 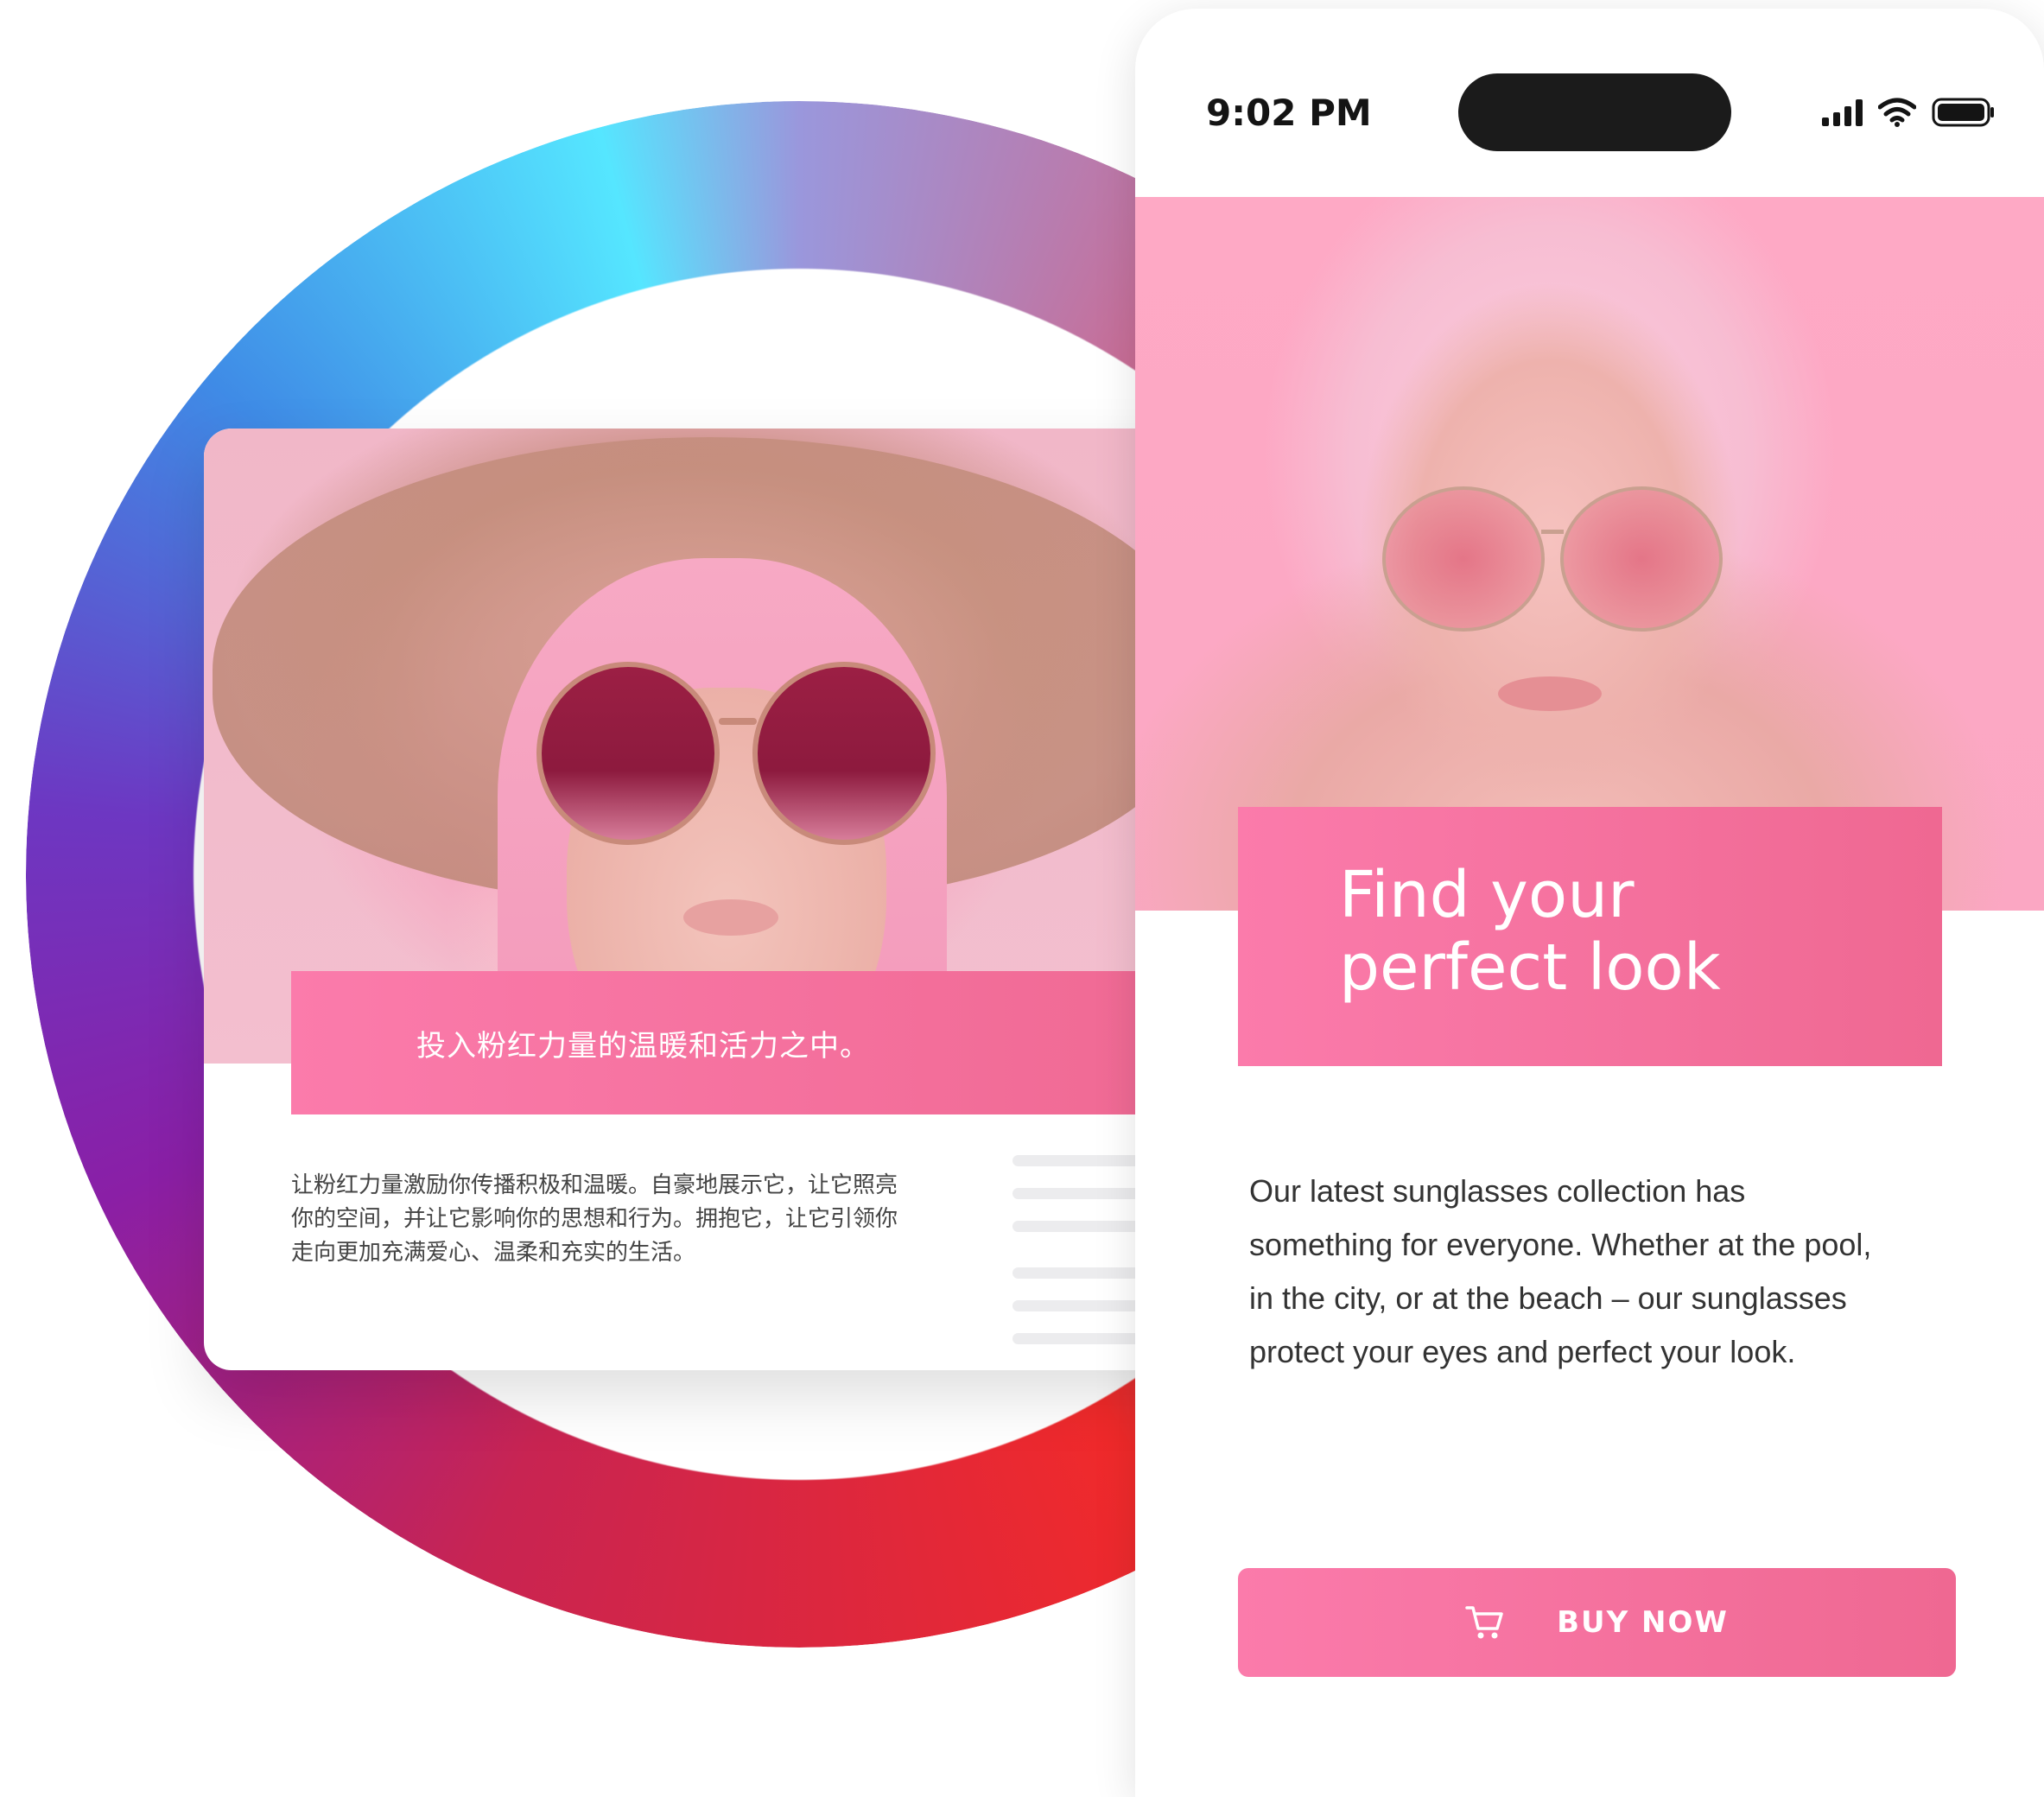 I want to click on phone-body-line: Our latest sunglasses collection has, so click(x=1497, y=1191).